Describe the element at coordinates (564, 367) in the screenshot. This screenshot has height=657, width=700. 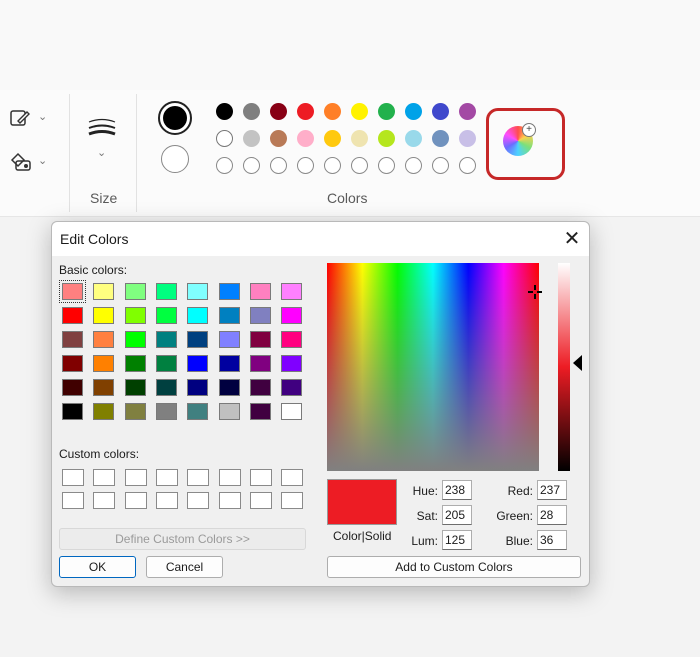
I see `luminosity-slider` at that location.